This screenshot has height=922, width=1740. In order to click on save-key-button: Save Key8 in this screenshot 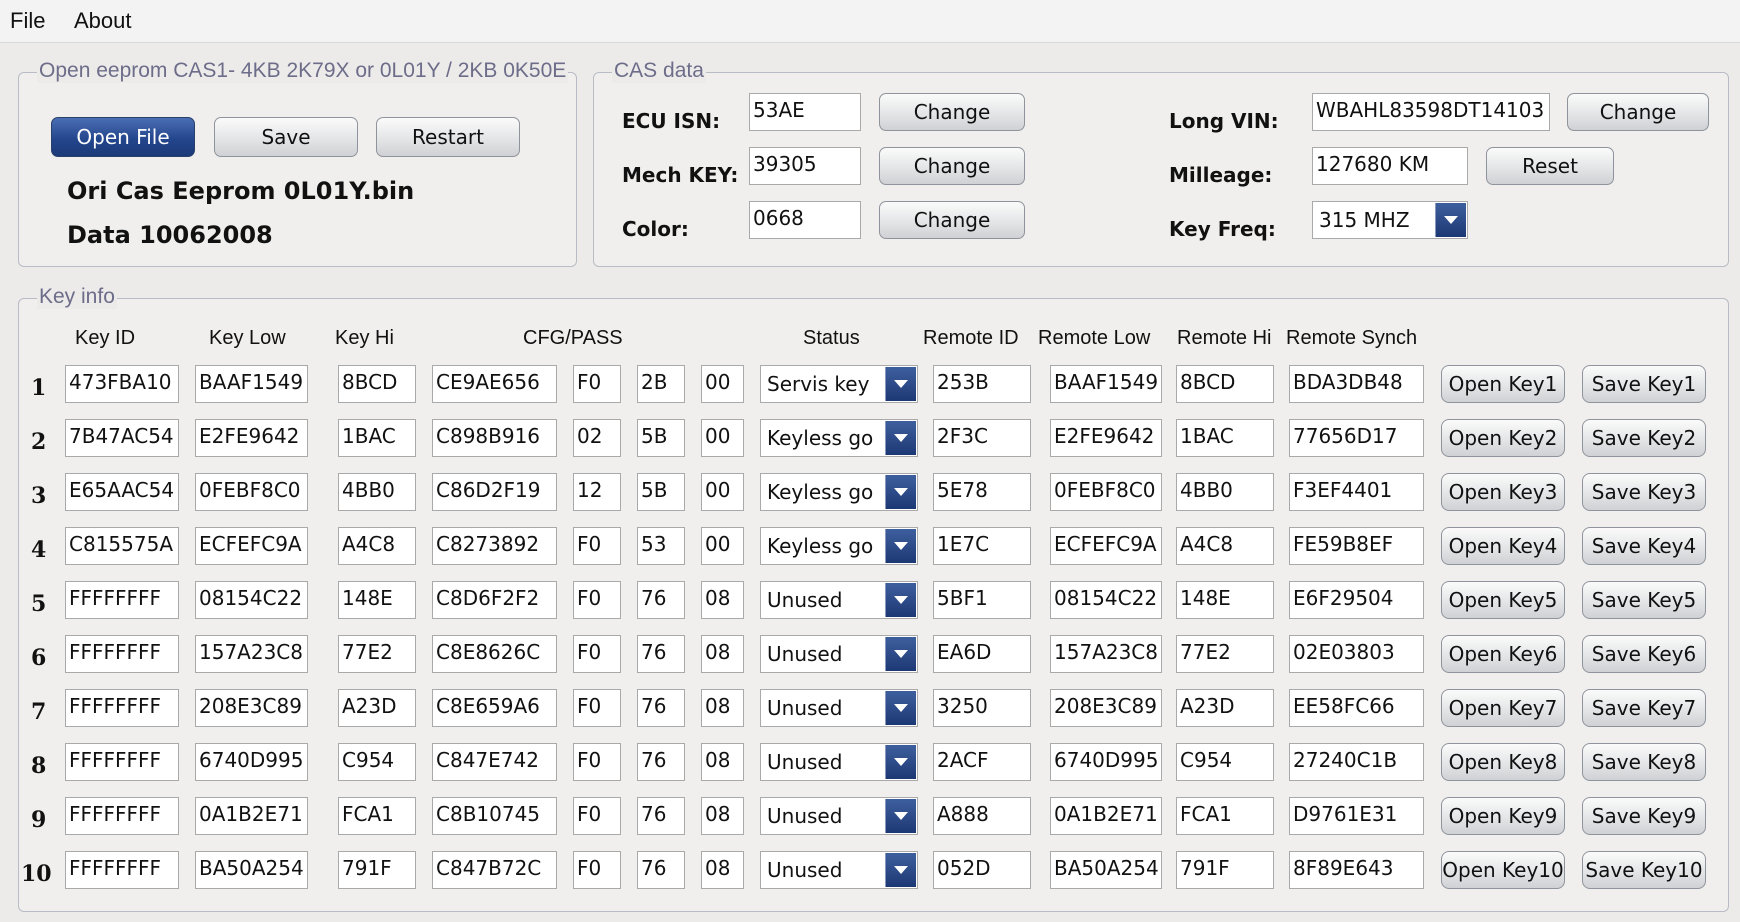, I will do `click(1644, 762)`.